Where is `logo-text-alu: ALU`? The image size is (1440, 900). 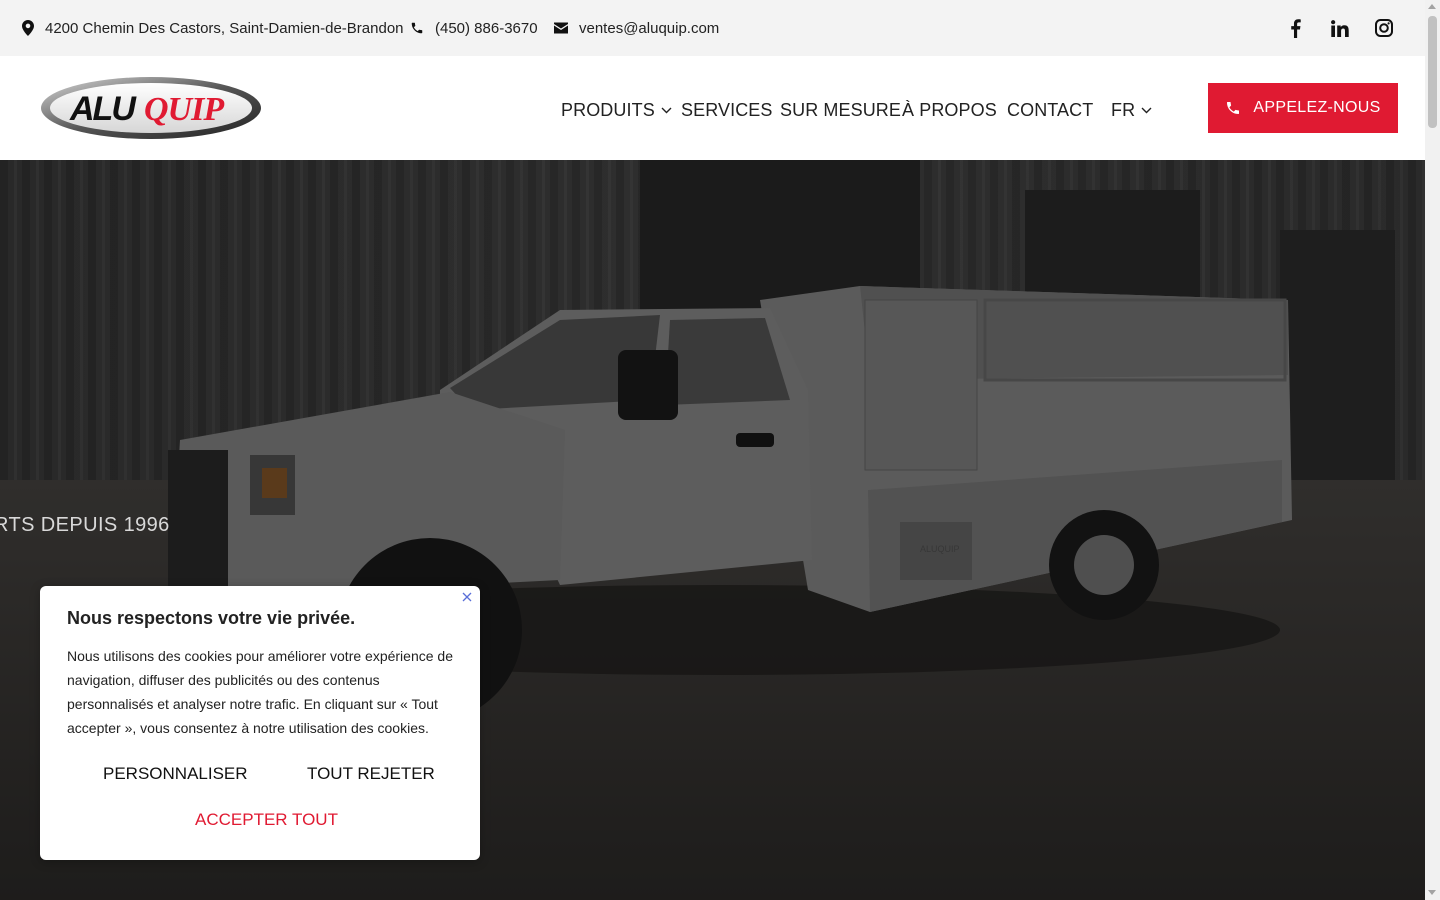 logo-text-alu: ALU is located at coordinates (103, 109).